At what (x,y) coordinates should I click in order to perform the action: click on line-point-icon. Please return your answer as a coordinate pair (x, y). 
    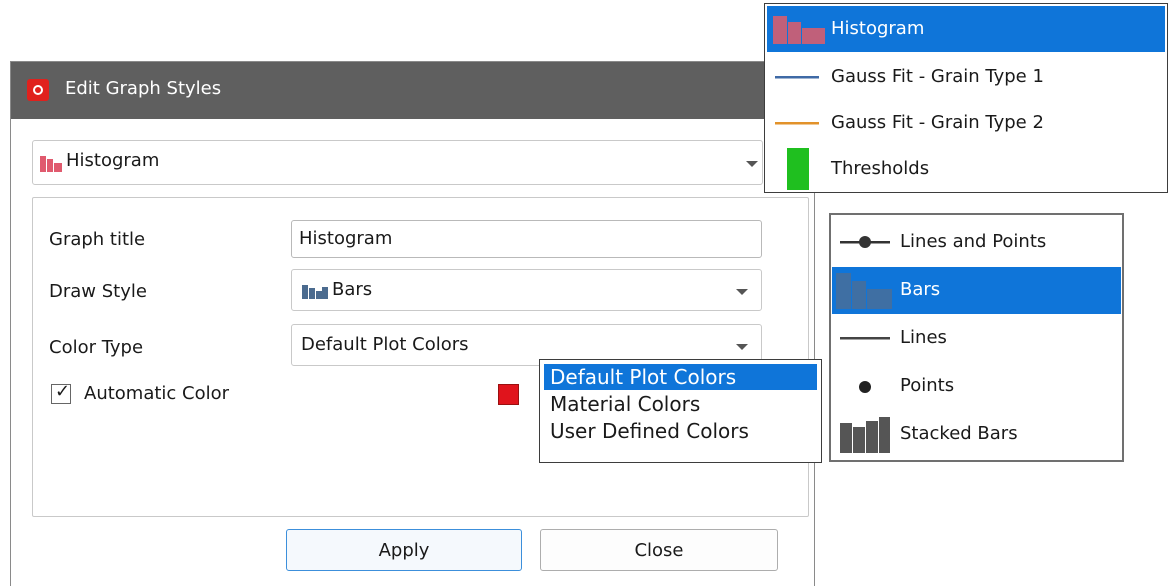
    Looking at the image, I should click on (865, 242).